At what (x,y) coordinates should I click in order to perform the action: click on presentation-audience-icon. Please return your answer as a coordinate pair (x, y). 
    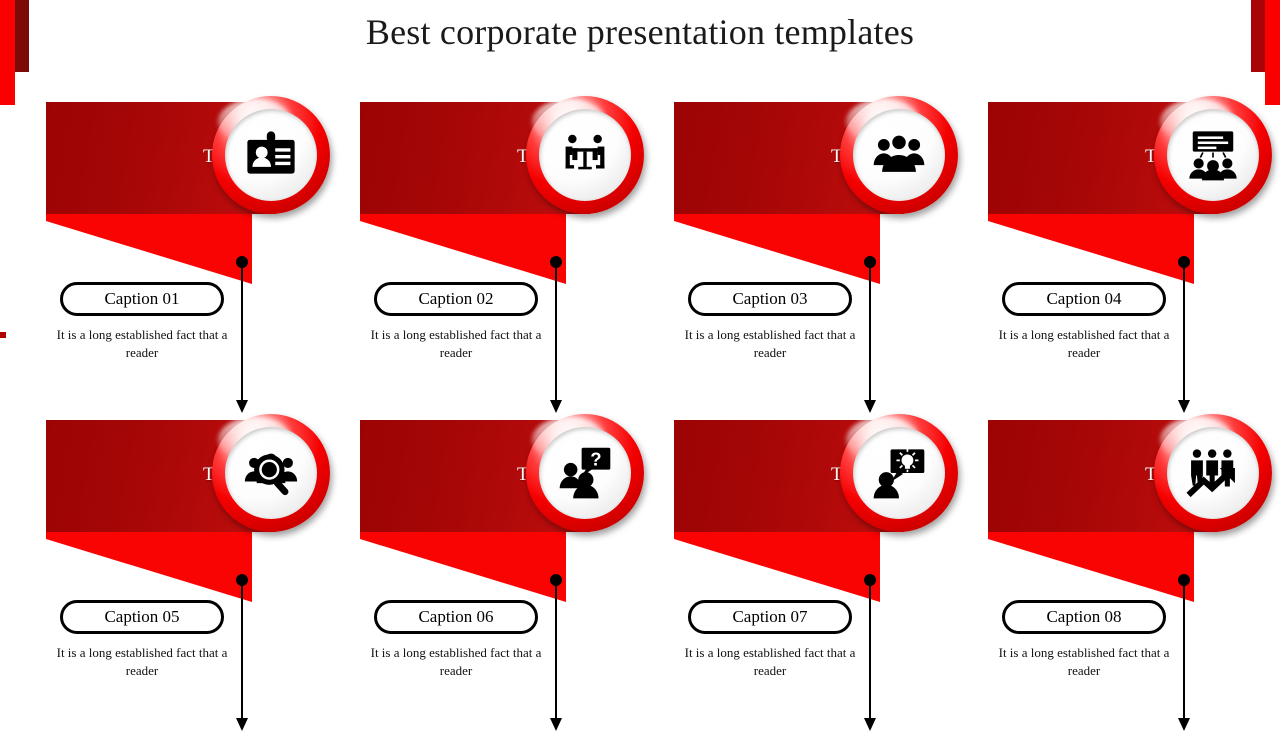
    Looking at the image, I should click on (1213, 155).